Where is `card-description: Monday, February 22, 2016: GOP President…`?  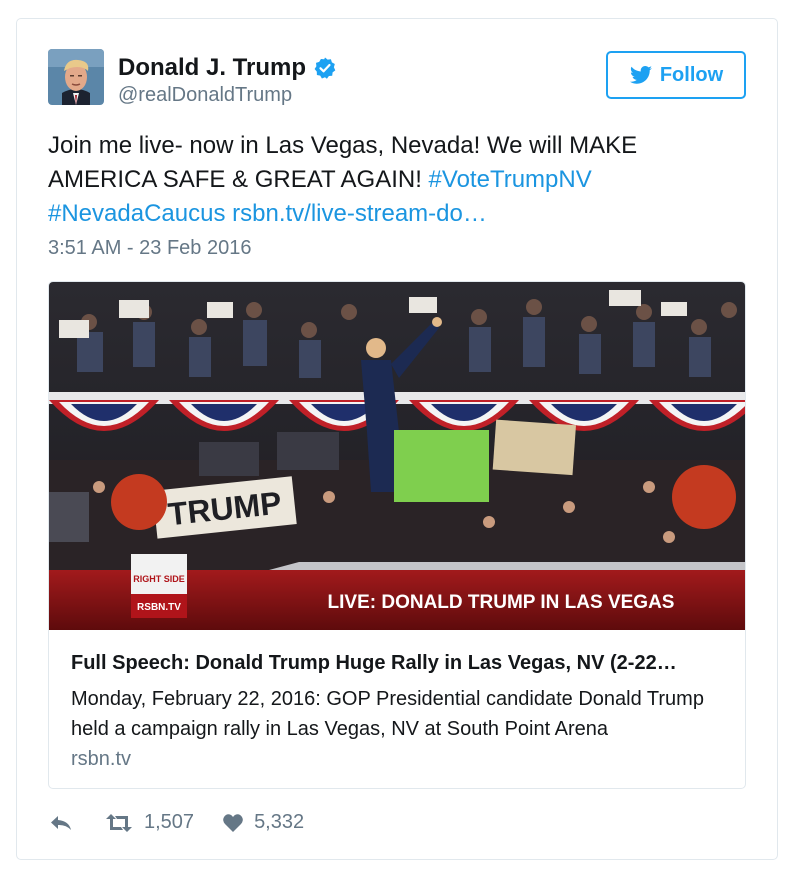
card-description: Monday, February 22, 2016: GOP President… is located at coordinates (387, 714).